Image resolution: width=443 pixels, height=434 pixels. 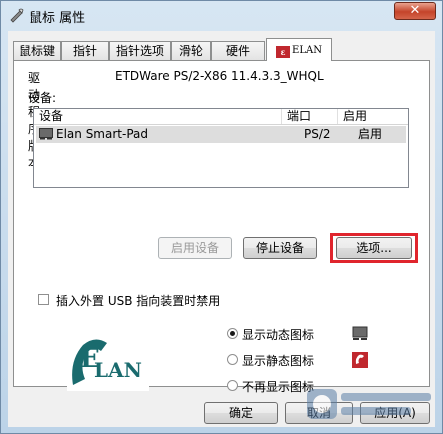 I want to click on elan-tab-icon: ε, so click(x=283, y=52).